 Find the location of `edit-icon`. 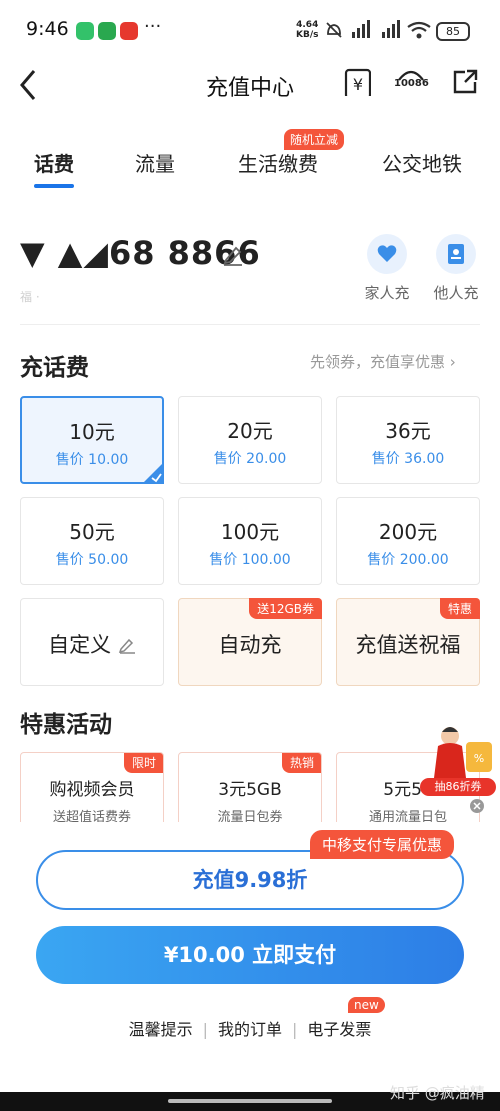

edit-icon is located at coordinates (126, 646).